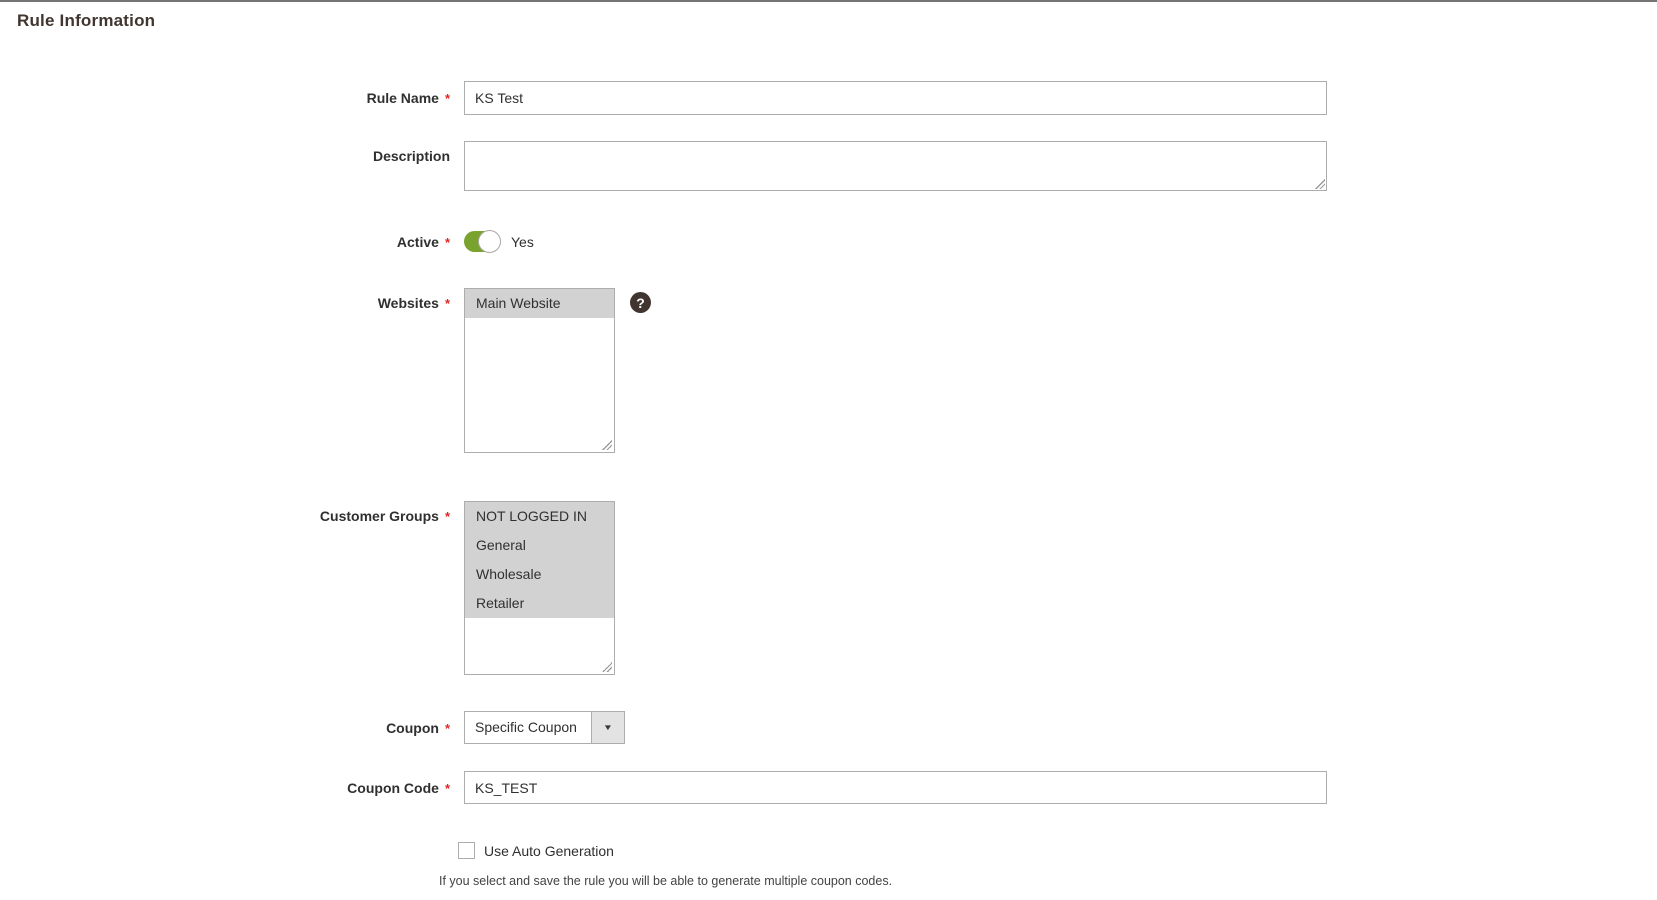 The image size is (1657, 900). I want to click on description-label: Description, so click(411, 156).